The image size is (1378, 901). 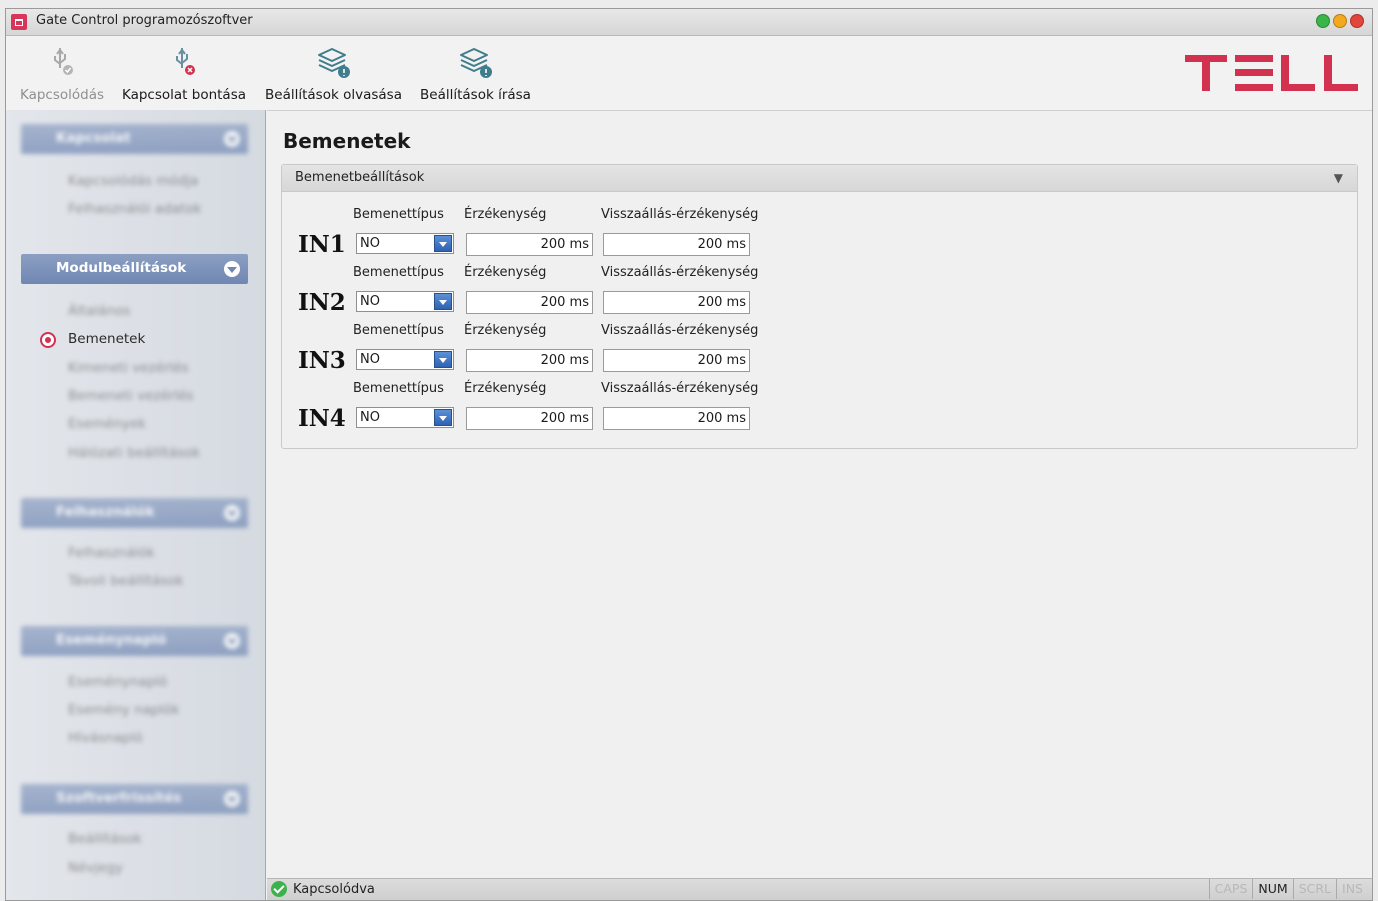 I want to click on connection-status: Kapcsolódva, so click(x=334, y=889).